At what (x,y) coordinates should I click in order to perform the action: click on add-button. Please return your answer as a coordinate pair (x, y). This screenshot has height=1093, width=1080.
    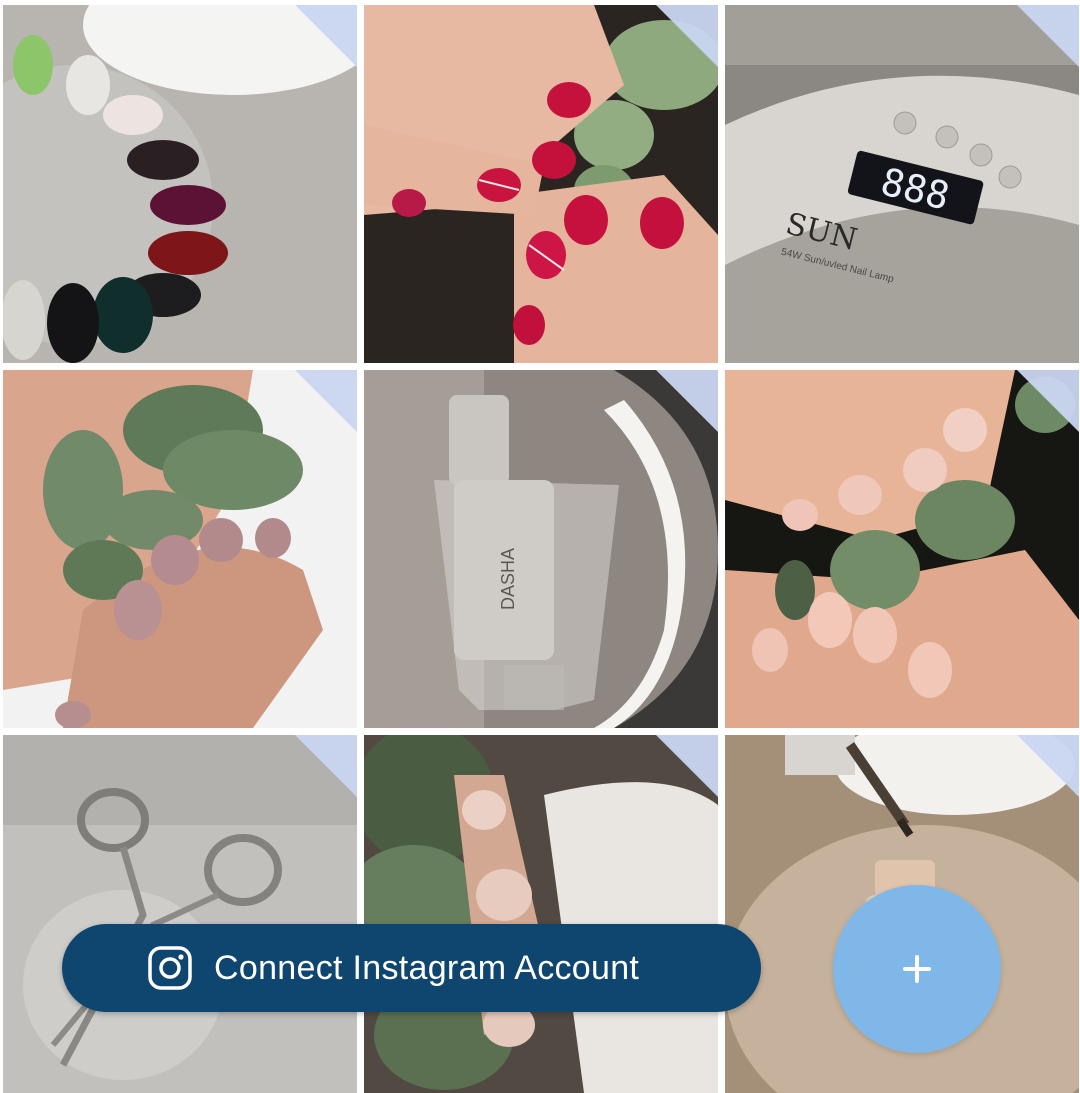
    Looking at the image, I should click on (917, 969).